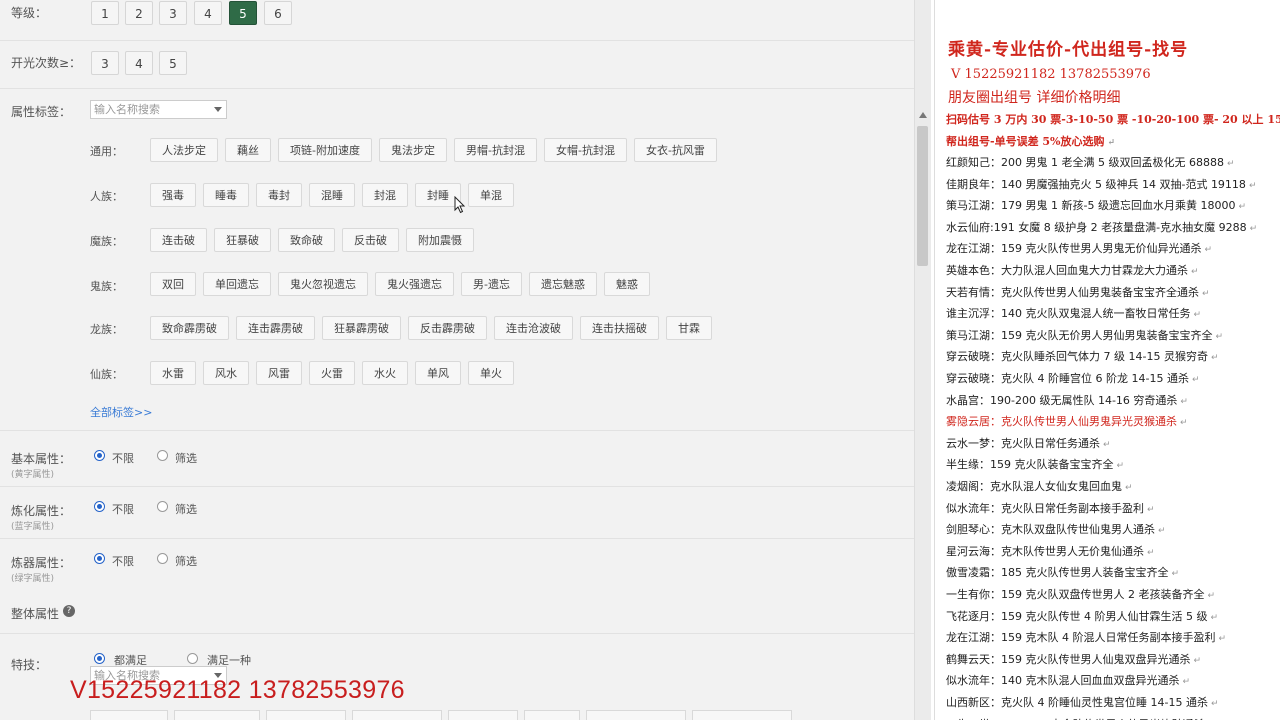 The width and height of the screenshot is (1280, 720). Describe the element at coordinates (99, 558) in the screenshot. I see `lianqi-unlimited-radio` at that location.